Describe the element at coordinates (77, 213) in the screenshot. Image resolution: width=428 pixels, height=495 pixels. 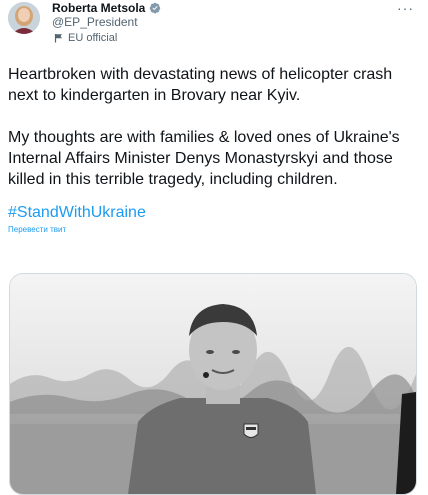
I see `hashtag-link: #StandWithUkraine` at that location.